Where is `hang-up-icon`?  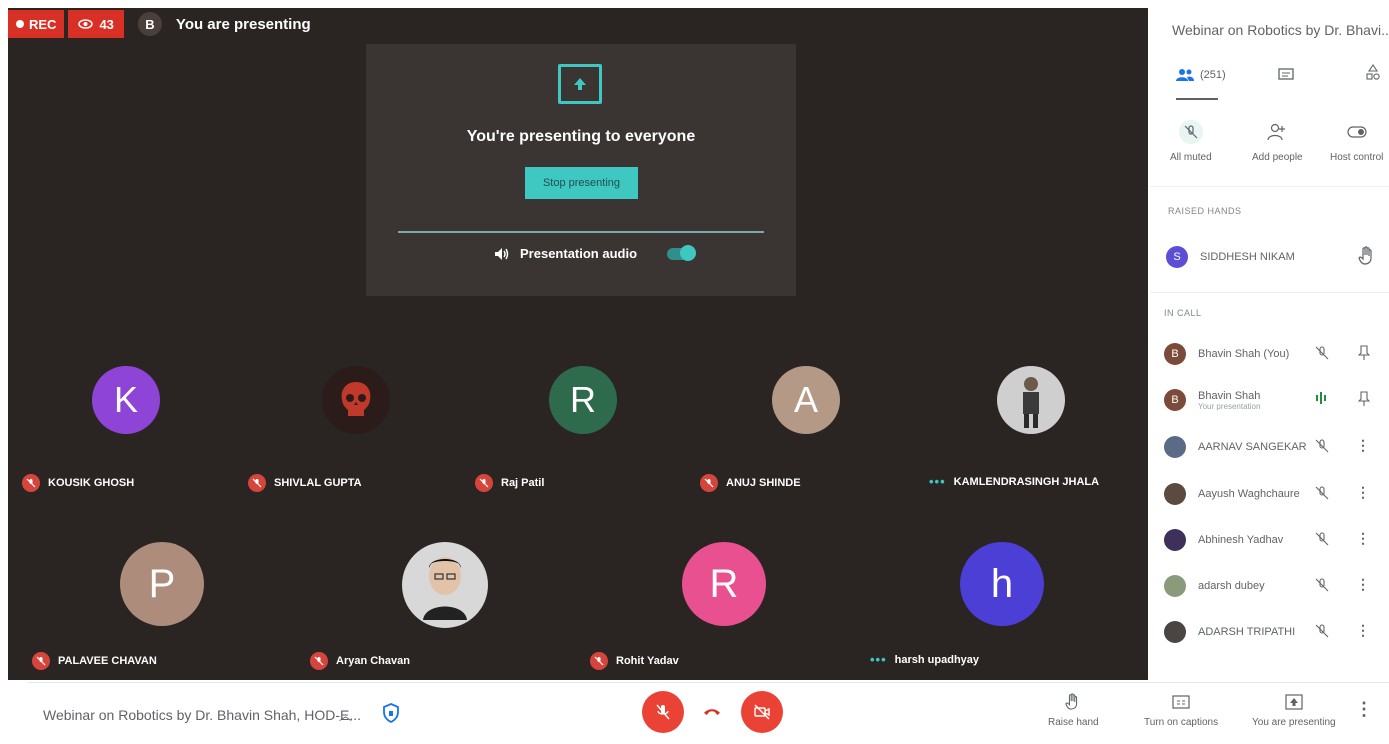
hang-up-icon is located at coordinates (712, 712).